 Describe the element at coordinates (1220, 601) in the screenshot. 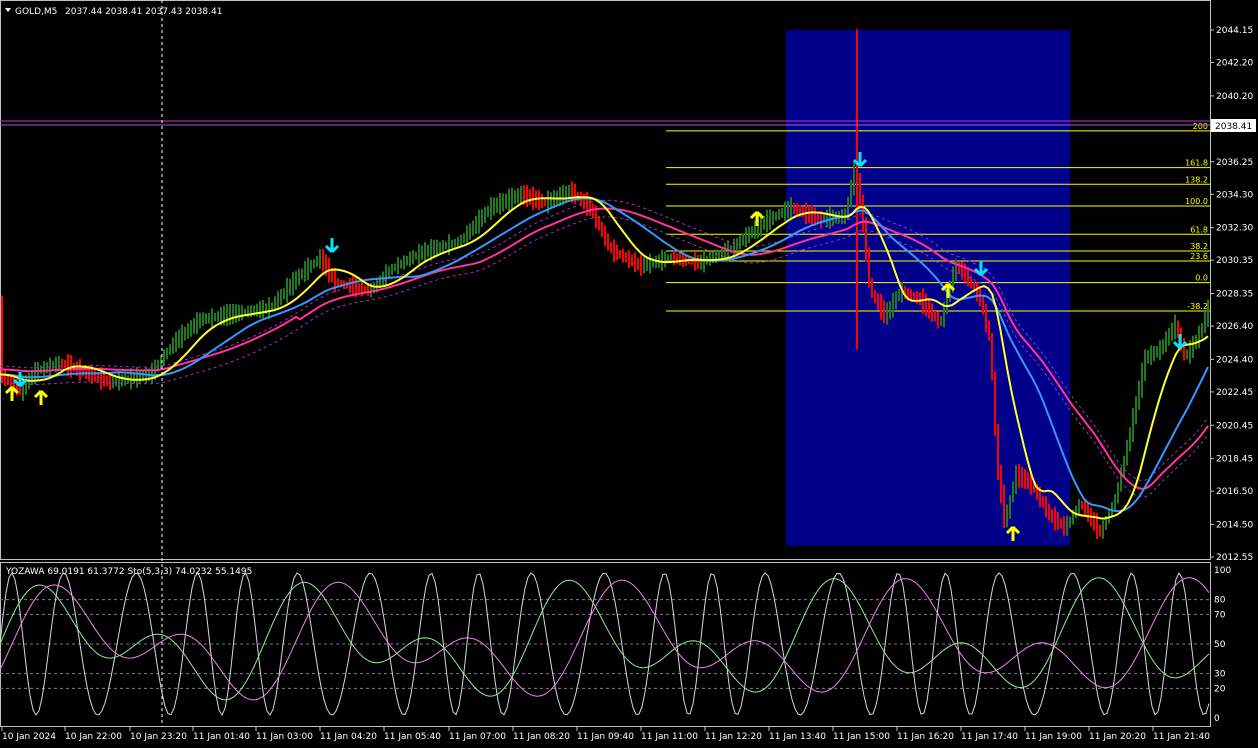

I see `indicator-level-label: 80` at that location.